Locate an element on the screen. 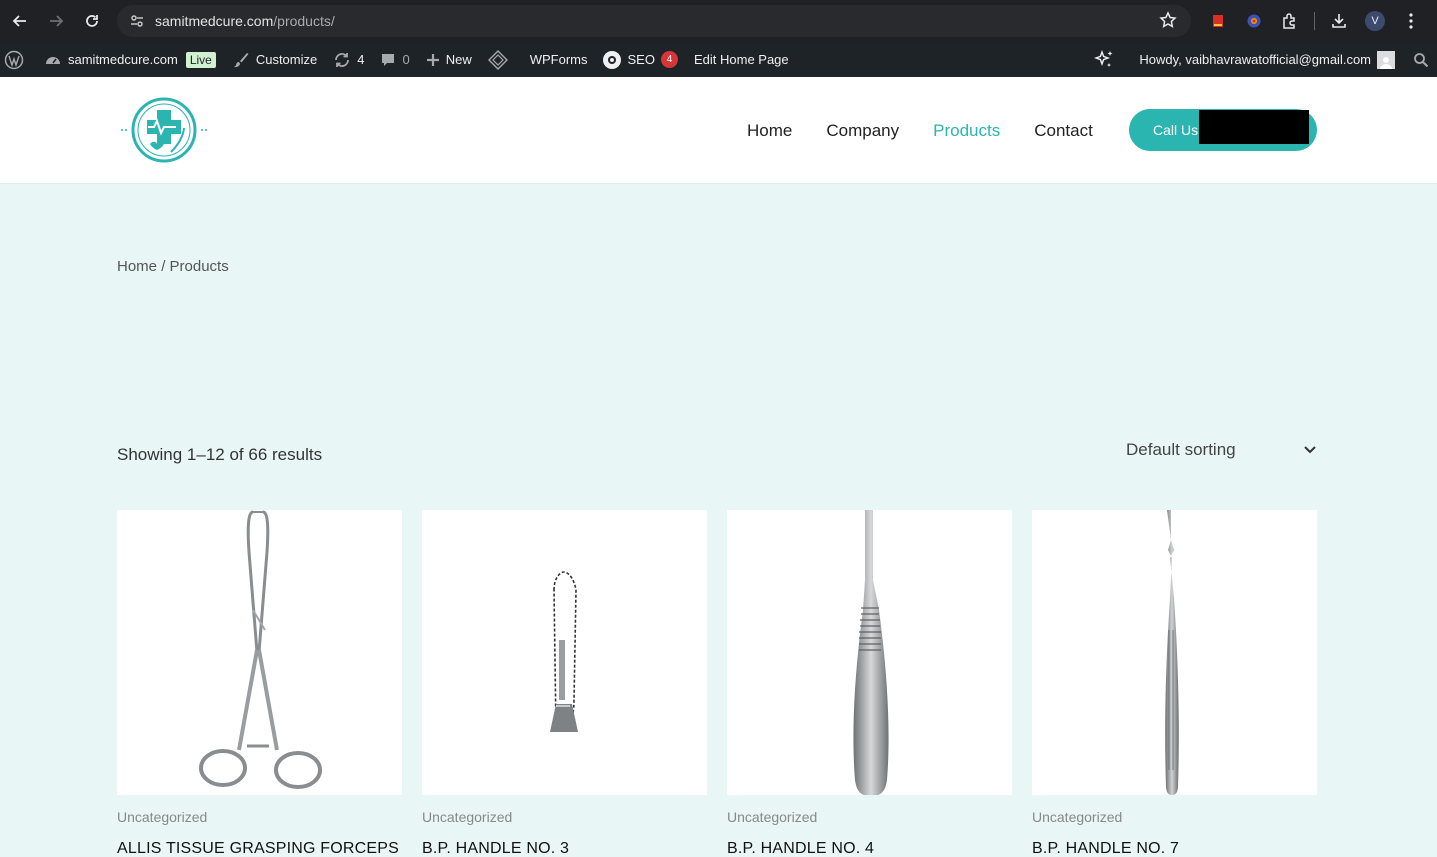 The image size is (1437, 857). edit-home-page-label: Edit Home Page is located at coordinates (741, 59).